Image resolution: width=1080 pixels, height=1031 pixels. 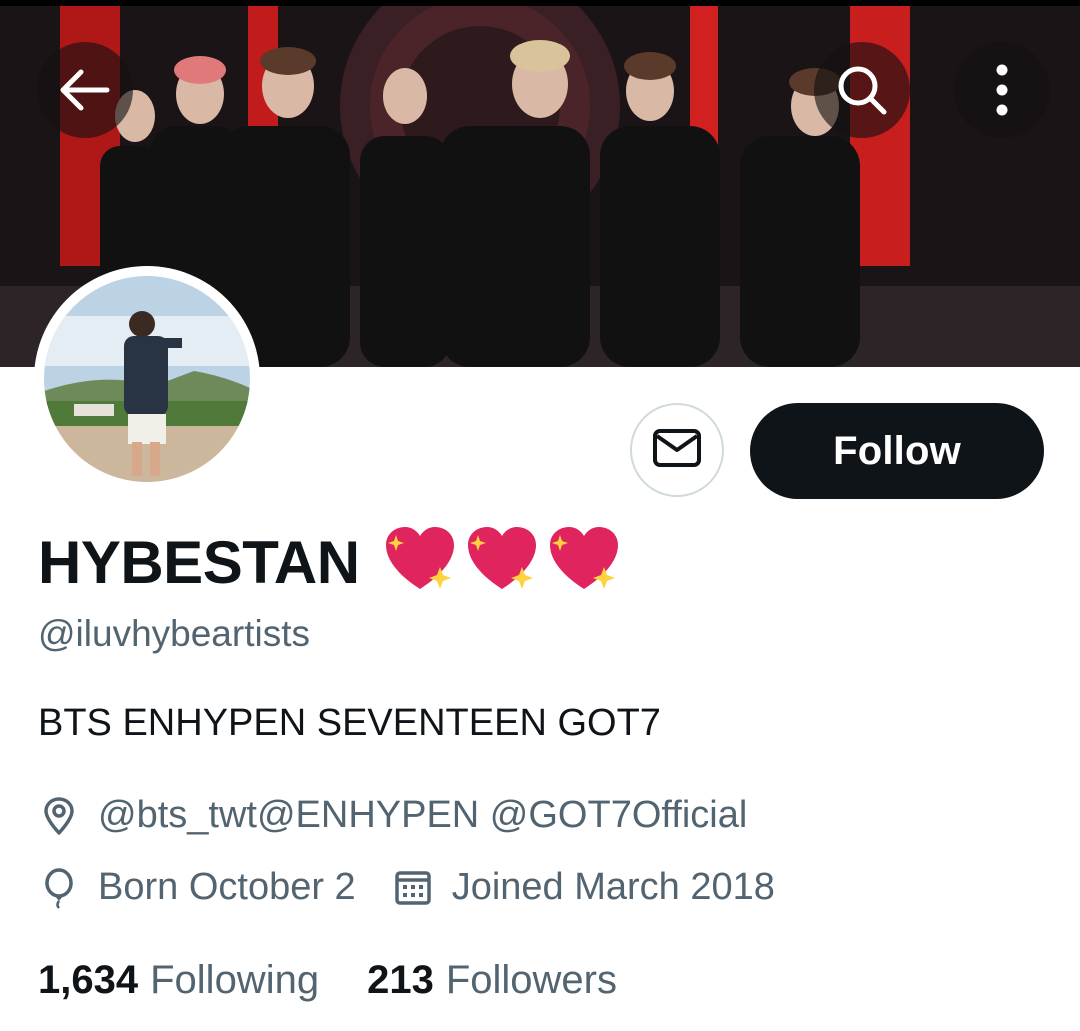 I want to click on back-button, so click(x=85, y=90).